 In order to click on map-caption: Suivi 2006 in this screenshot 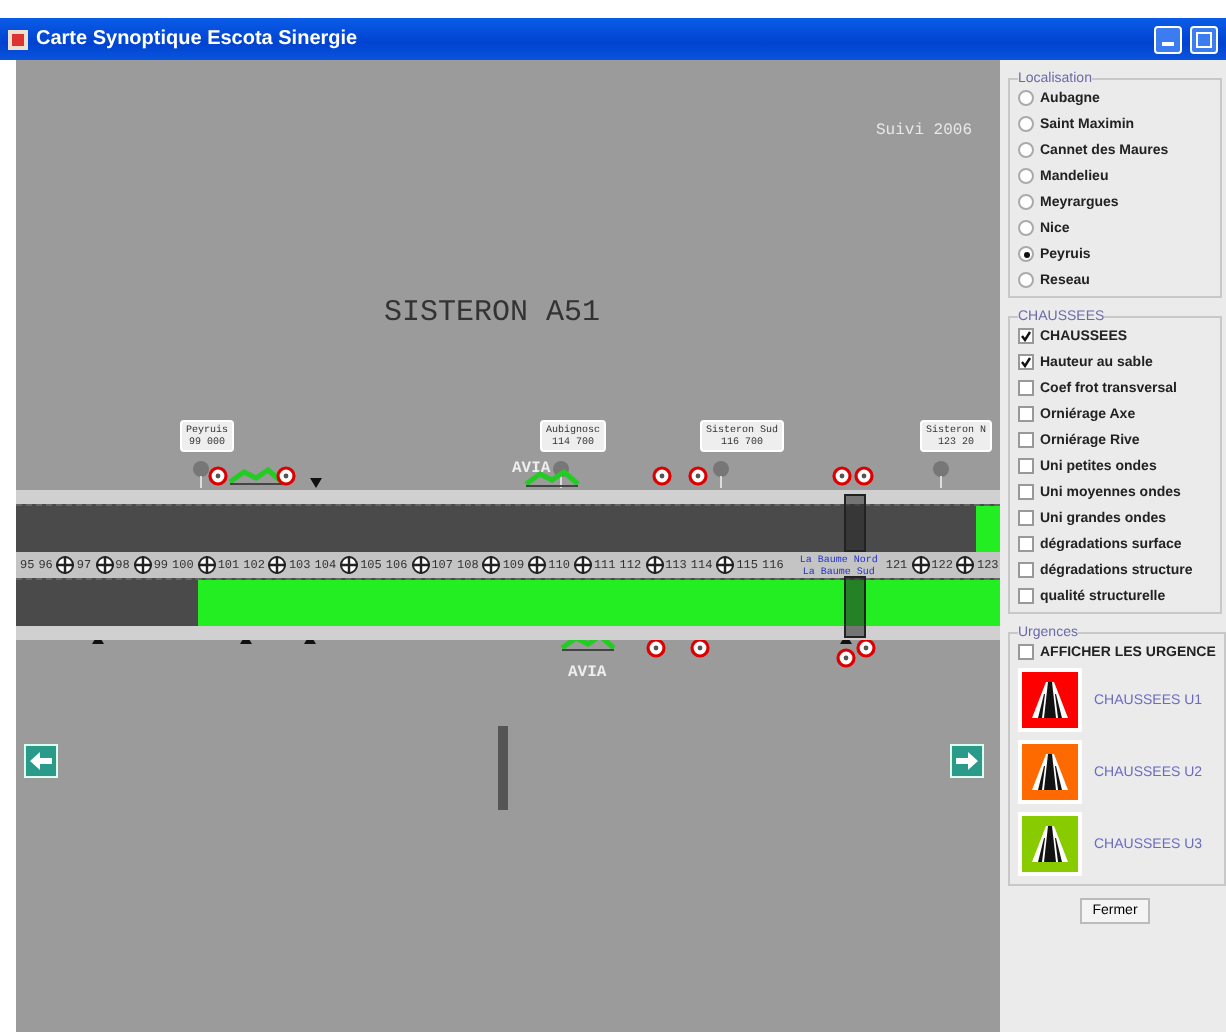, I will do `click(924, 131)`.